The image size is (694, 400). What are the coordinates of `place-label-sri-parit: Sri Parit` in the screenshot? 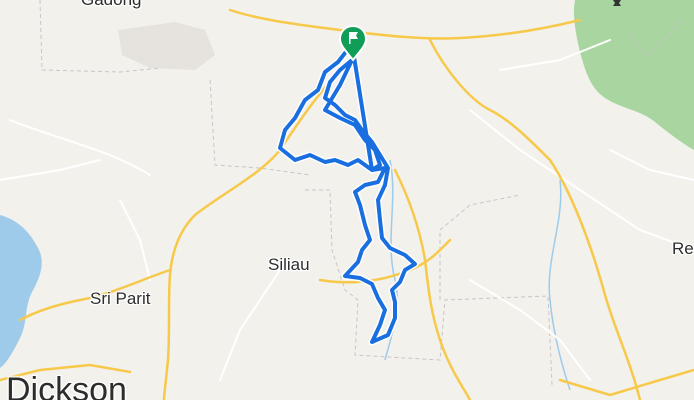 It's located at (120, 298).